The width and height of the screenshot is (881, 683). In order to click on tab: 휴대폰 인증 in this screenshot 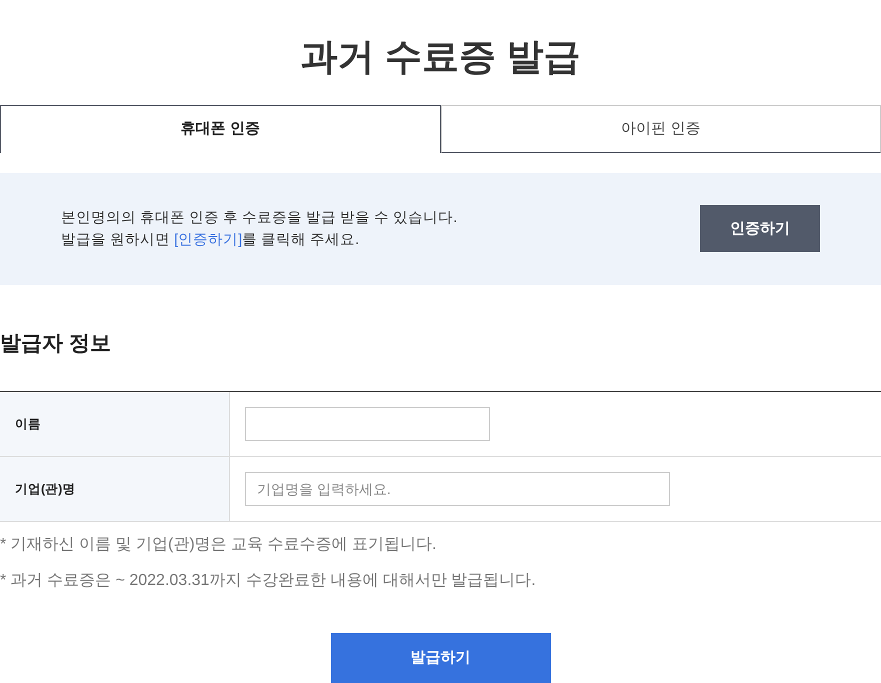, I will do `click(220, 129)`.